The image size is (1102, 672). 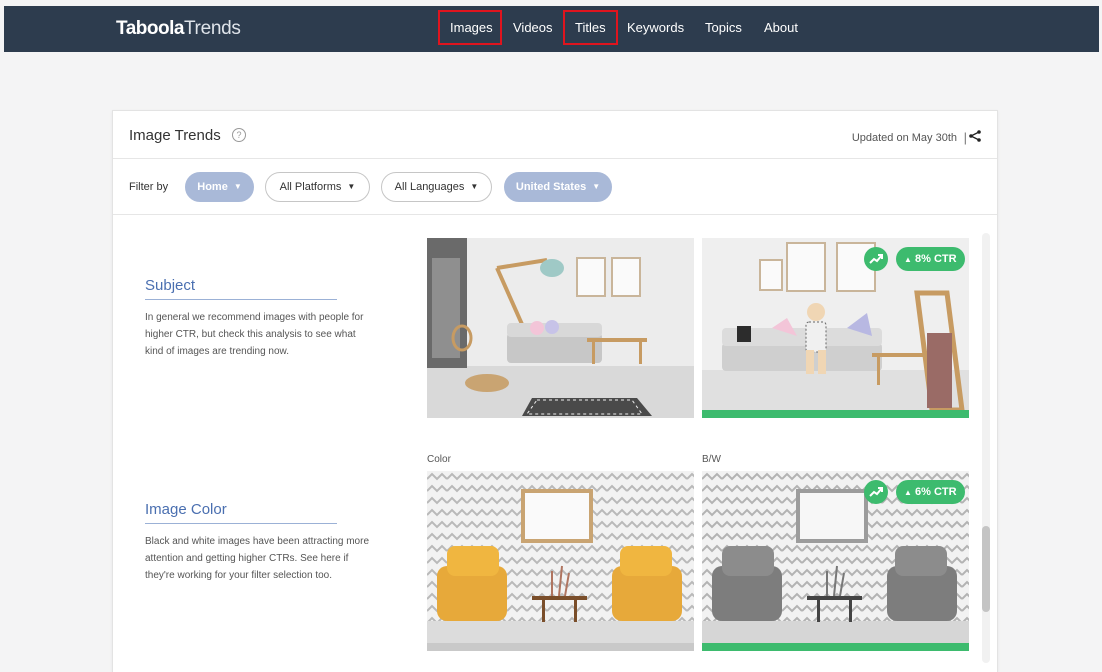 I want to click on section-title-subject: Subject, so click(x=170, y=285).